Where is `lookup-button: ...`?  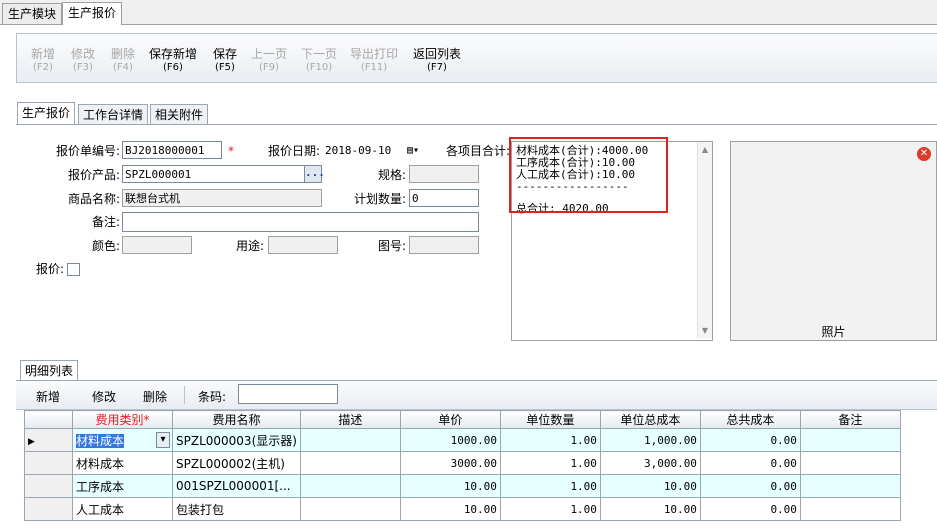
lookup-button: ... is located at coordinates (314, 174).